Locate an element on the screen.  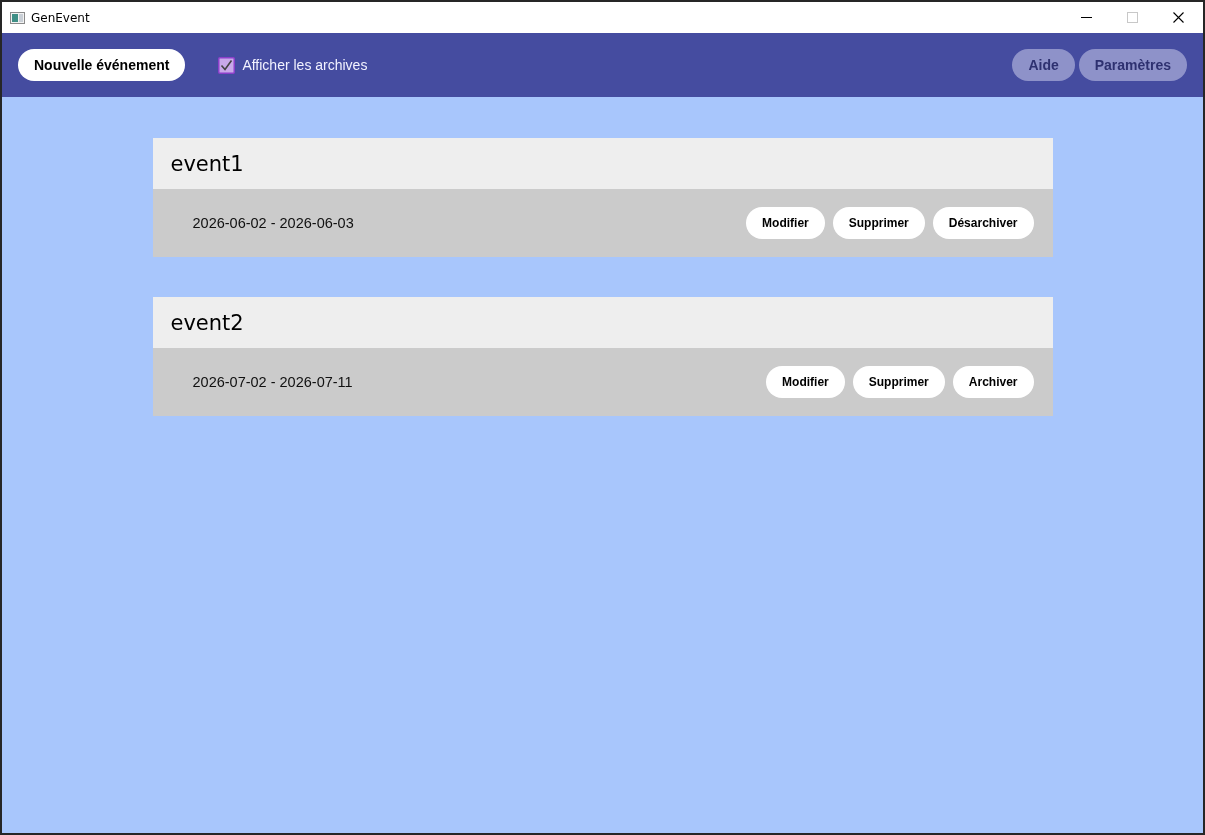
event-action-button: Désarchiver is located at coordinates (983, 223).